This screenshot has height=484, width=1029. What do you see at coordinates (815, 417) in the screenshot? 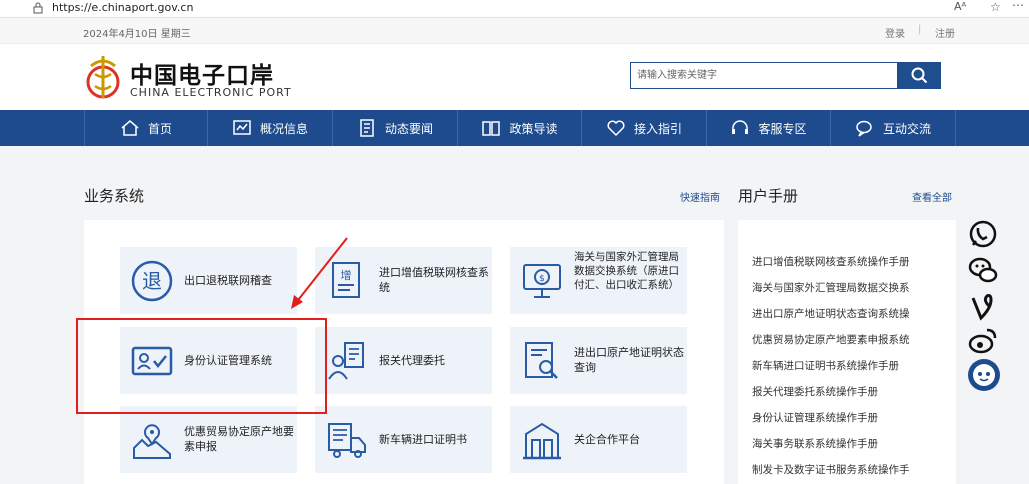
I see `manual-item: 身份认证管理系统操作手册` at bounding box center [815, 417].